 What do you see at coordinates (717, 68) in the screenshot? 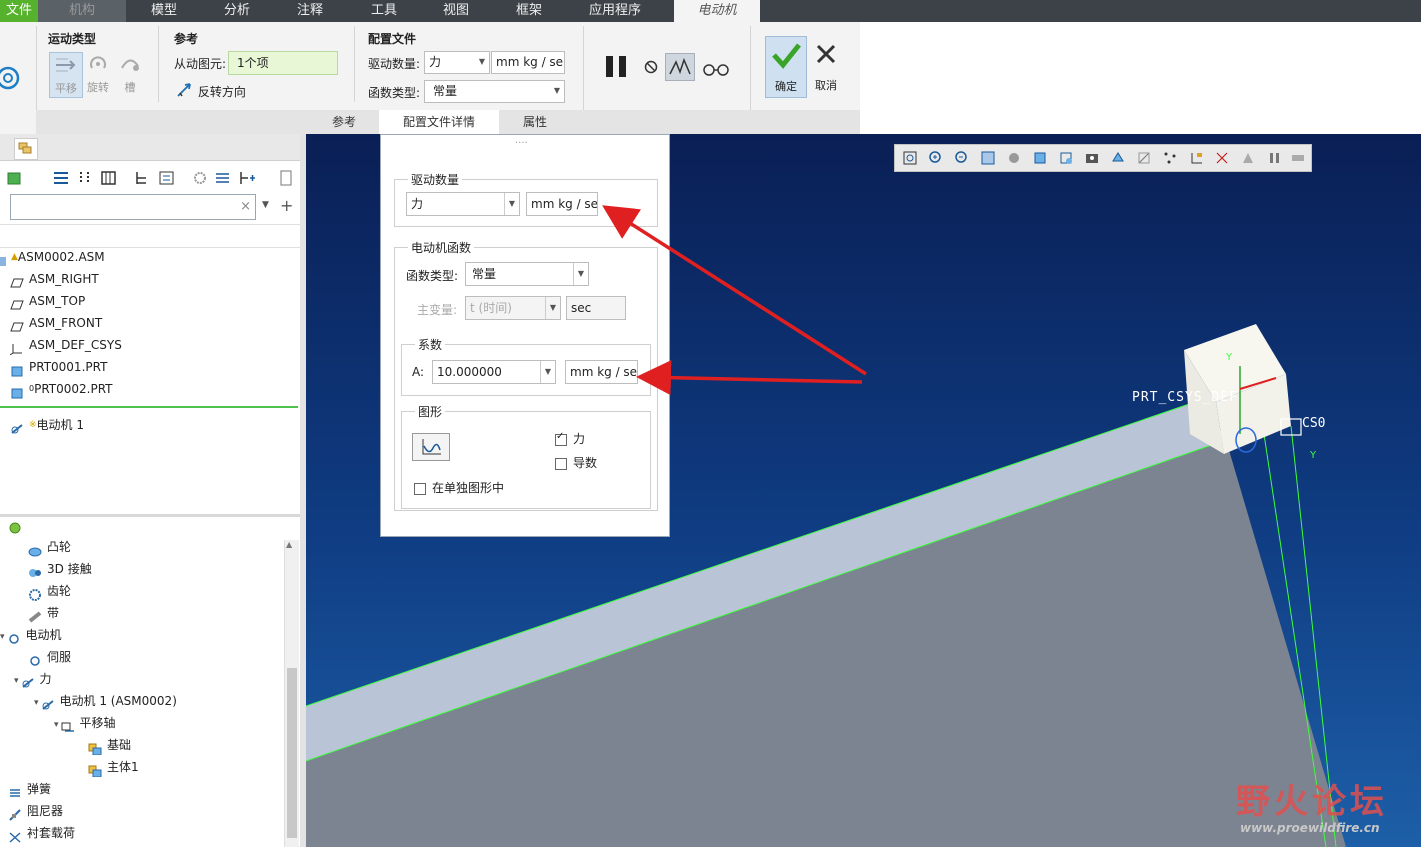
I see `glasses-button` at bounding box center [717, 68].